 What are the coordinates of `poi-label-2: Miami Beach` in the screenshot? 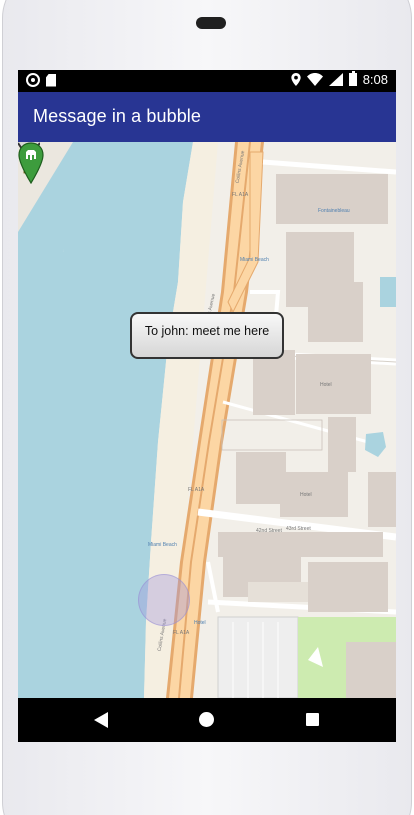 It's located at (254, 260).